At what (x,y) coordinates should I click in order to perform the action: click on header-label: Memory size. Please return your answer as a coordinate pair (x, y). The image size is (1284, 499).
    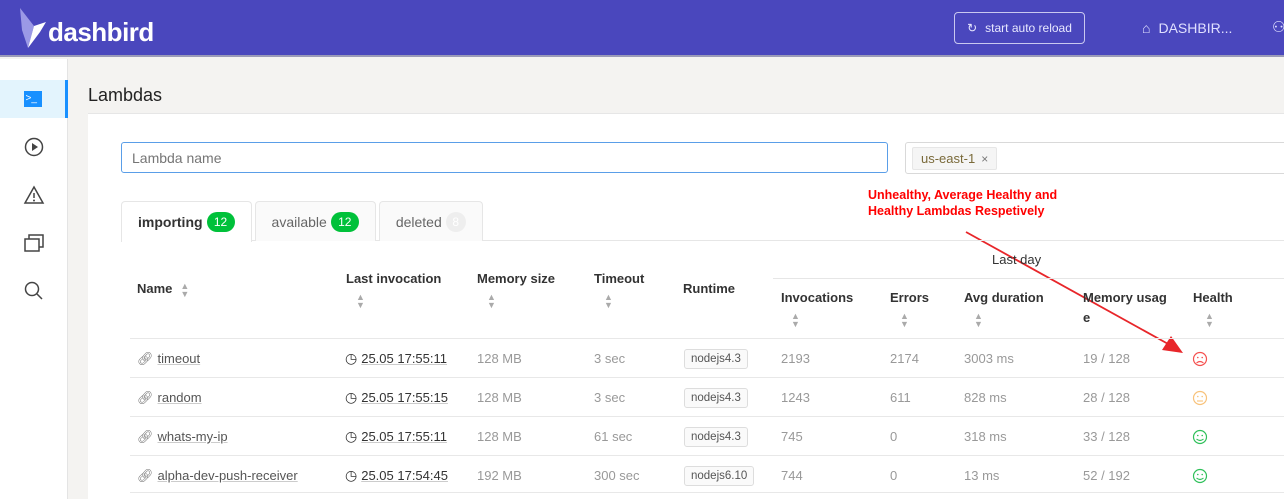
    Looking at the image, I should click on (516, 278).